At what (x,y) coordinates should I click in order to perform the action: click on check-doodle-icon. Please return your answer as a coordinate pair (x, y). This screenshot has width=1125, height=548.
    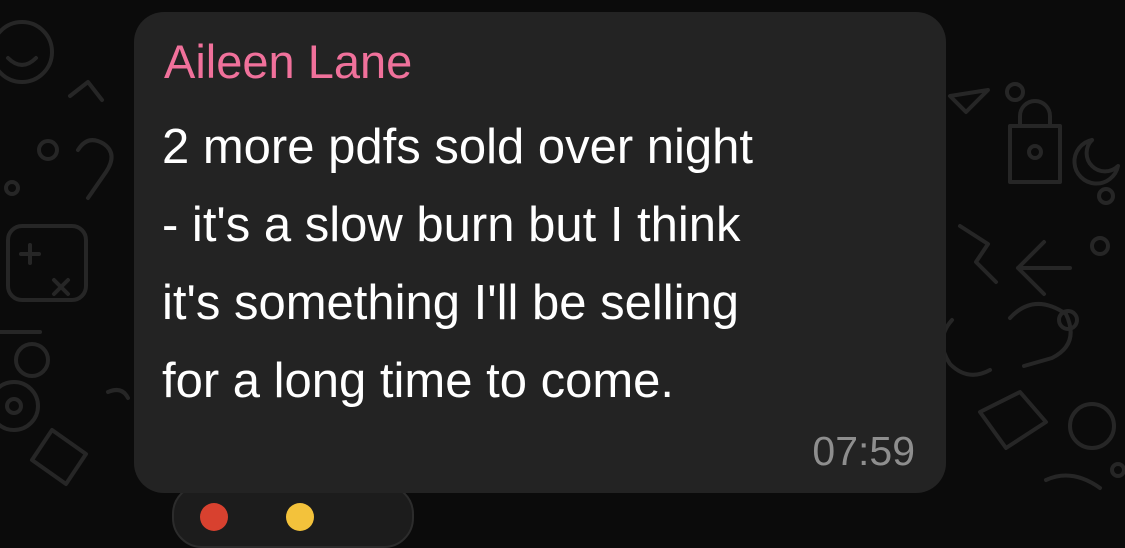
    Looking at the image, I should click on (86, 91).